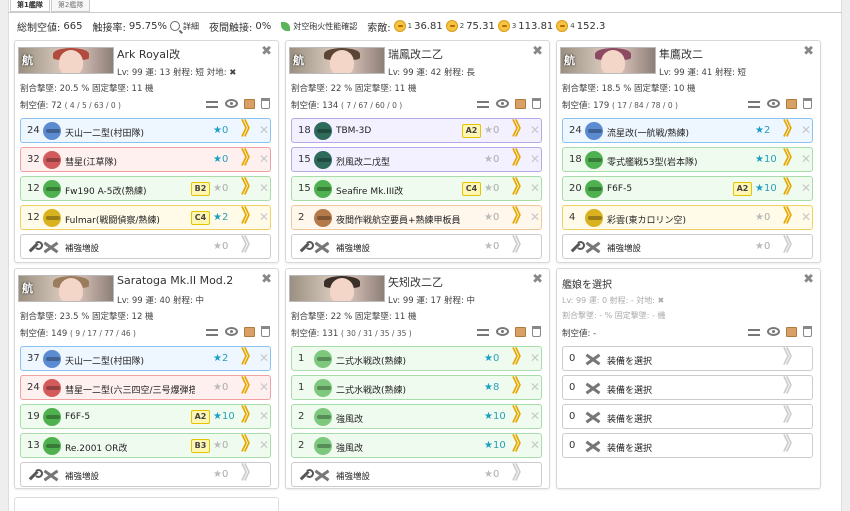 This screenshot has height=511, width=850. Describe the element at coordinates (319, 26) in the screenshot. I see `aa-check: 対空砲火性能確認` at that location.